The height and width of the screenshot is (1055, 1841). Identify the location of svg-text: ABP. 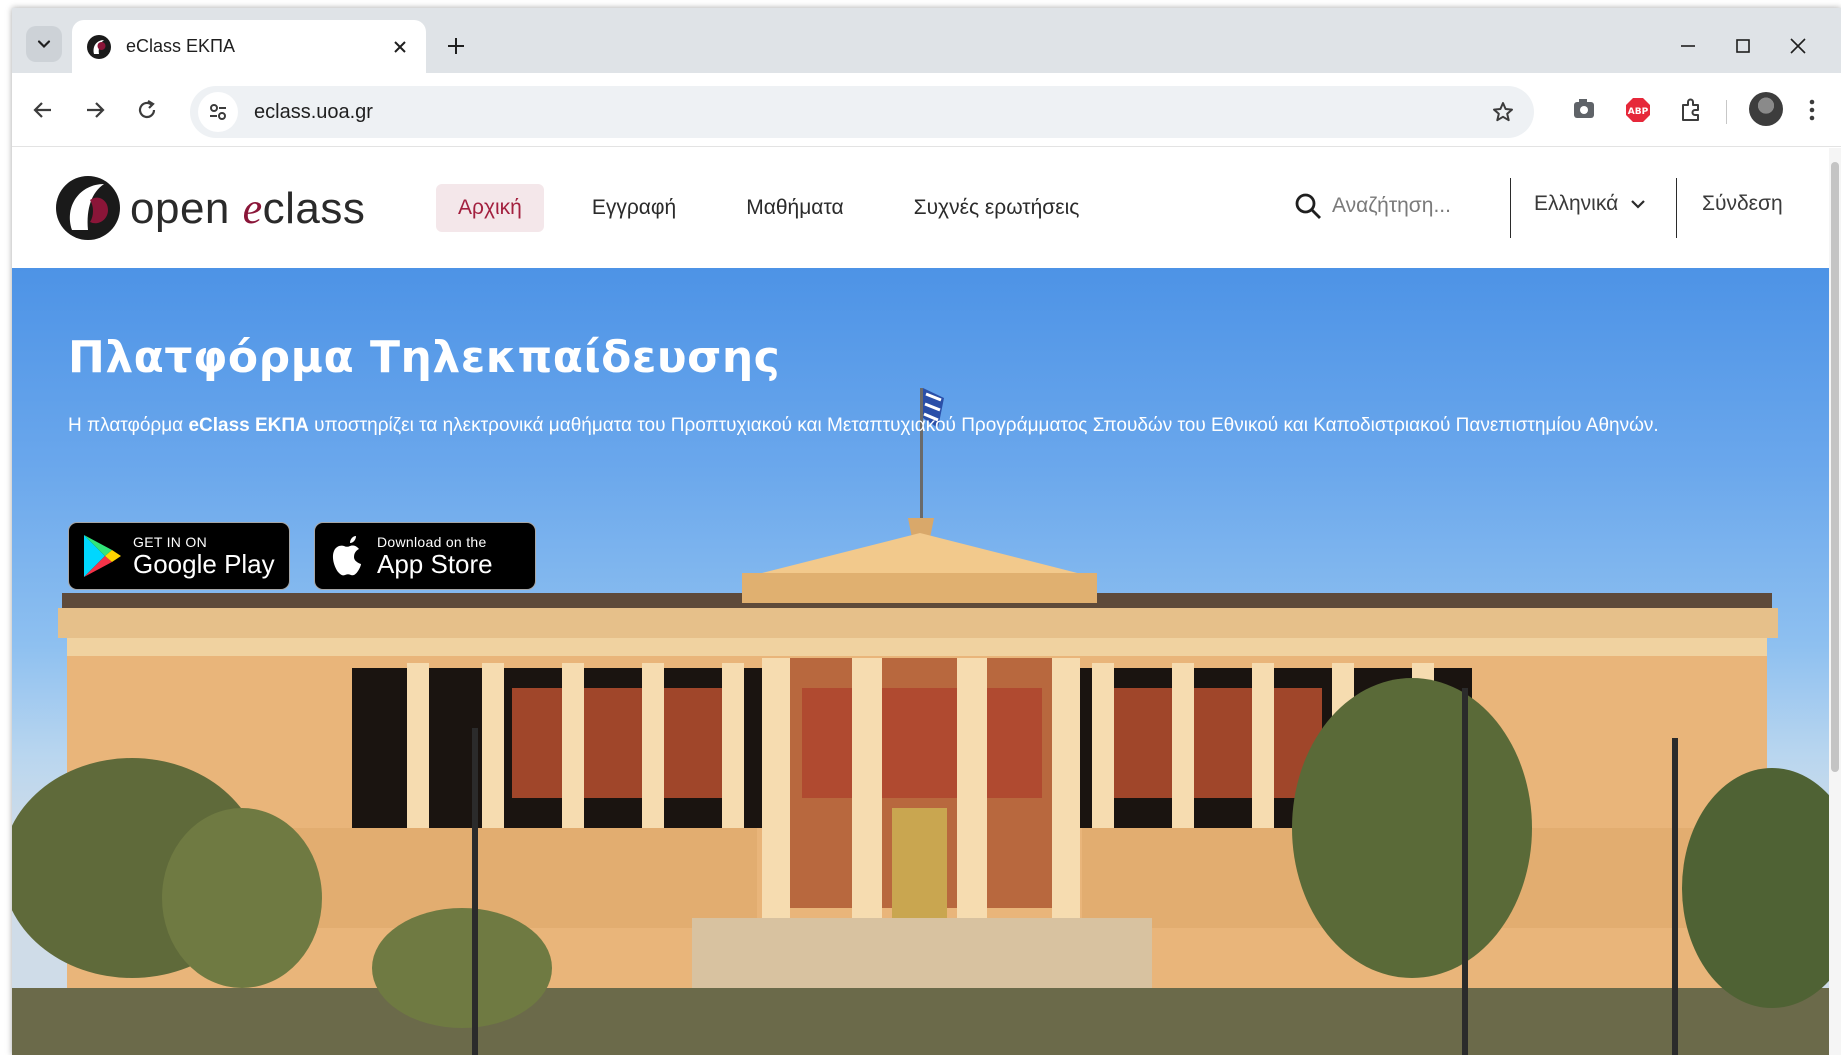
(1638, 112).